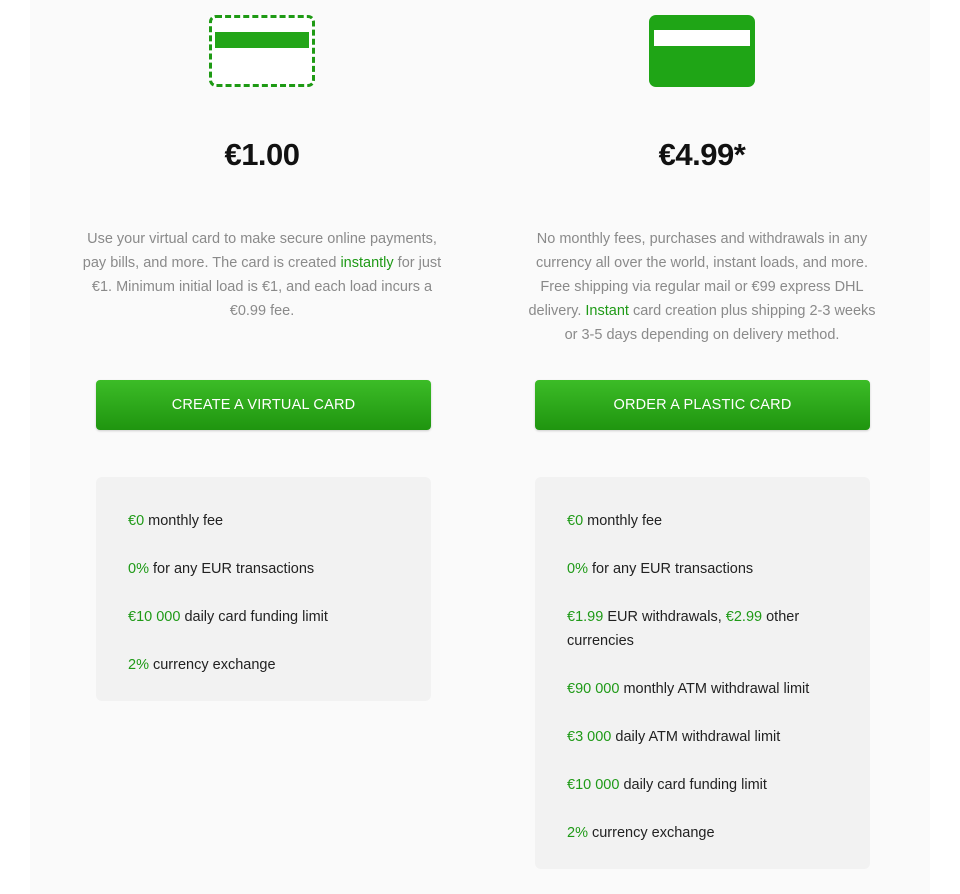  Describe the element at coordinates (744, 617) in the screenshot. I see `feature-value-secondary: €2.99` at that location.